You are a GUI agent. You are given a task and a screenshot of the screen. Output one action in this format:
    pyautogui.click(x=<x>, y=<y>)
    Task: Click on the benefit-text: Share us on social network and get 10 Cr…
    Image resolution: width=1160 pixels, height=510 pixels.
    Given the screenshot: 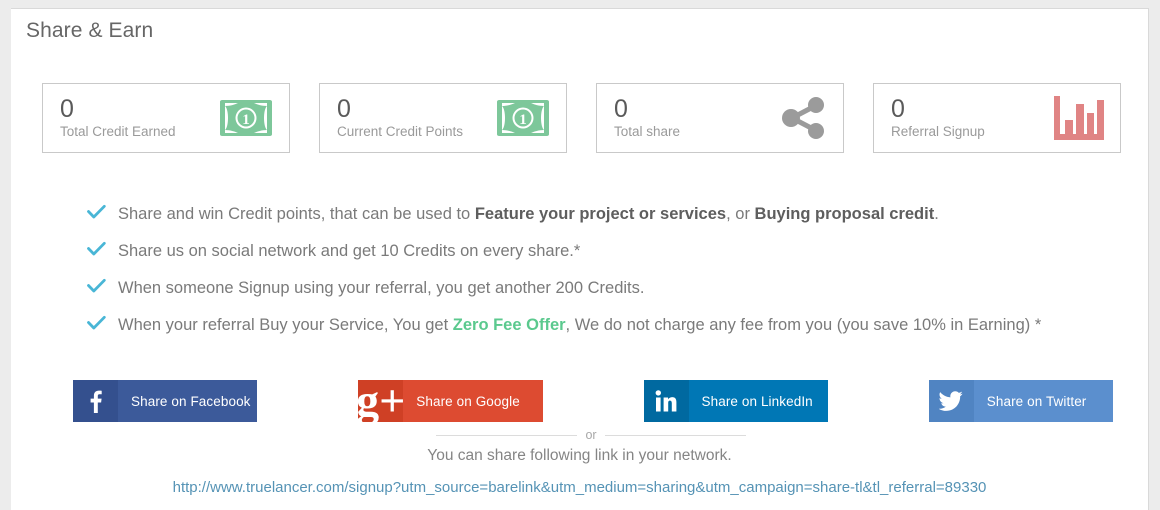 What is the action you would take?
    pyautogui.click(x=349, y=251)
    